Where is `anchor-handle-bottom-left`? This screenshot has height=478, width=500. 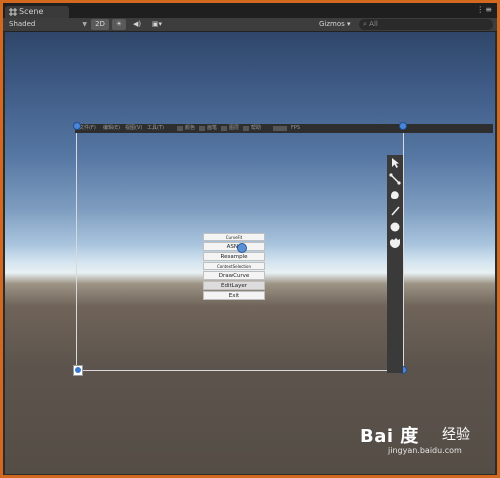
anchor-handle-bottom-left is located at coordinates (78, 370).